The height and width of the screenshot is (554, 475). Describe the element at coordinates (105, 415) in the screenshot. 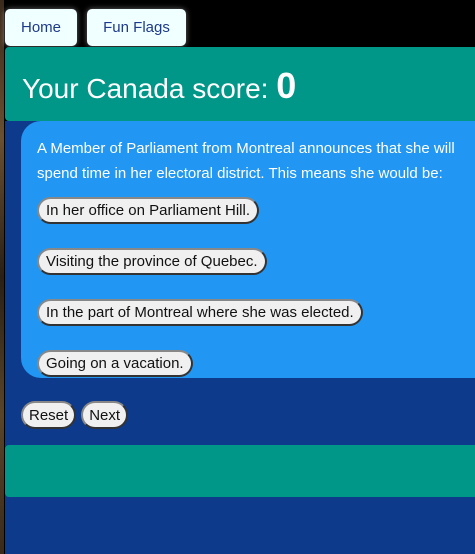

I see `next-button: Next` at that location.